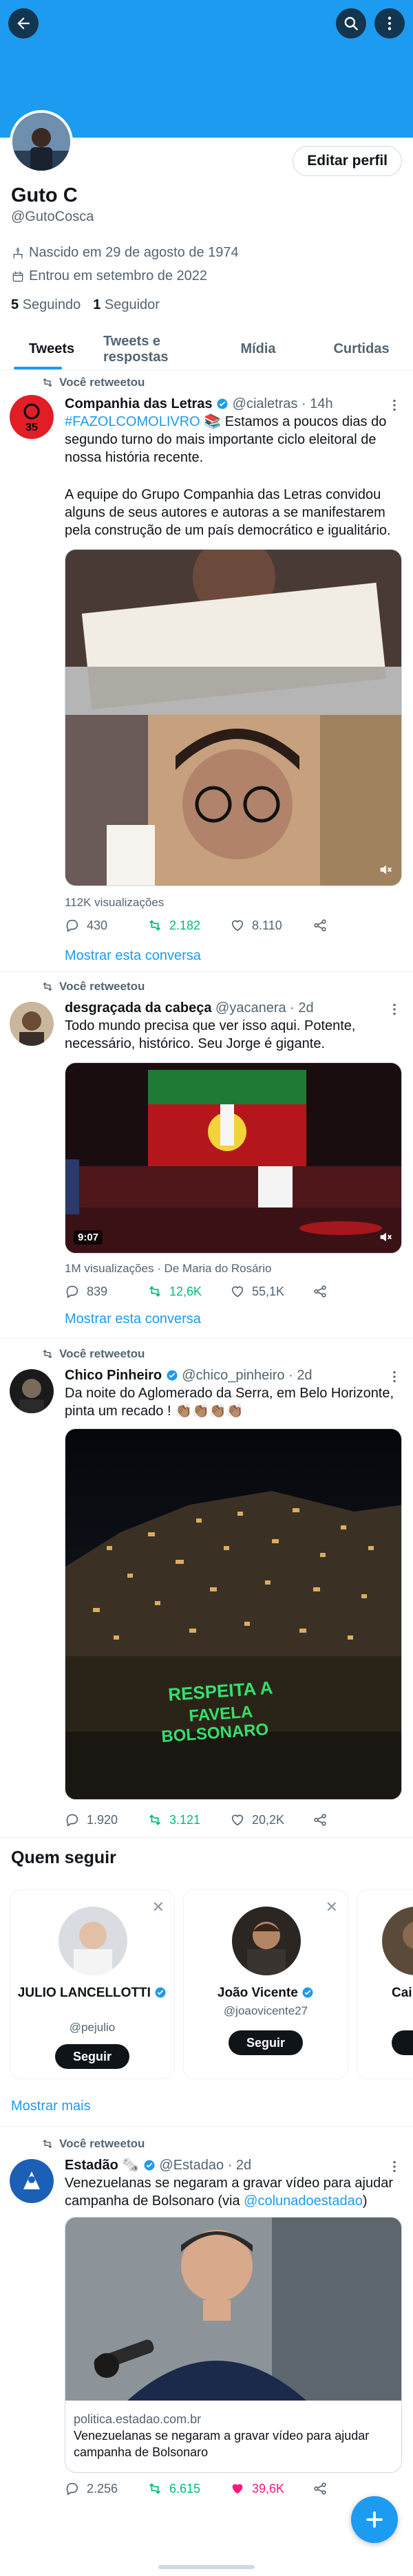  Describe the element at coordinates (24, 23) in the screenshot. I see `back-button` at that location.